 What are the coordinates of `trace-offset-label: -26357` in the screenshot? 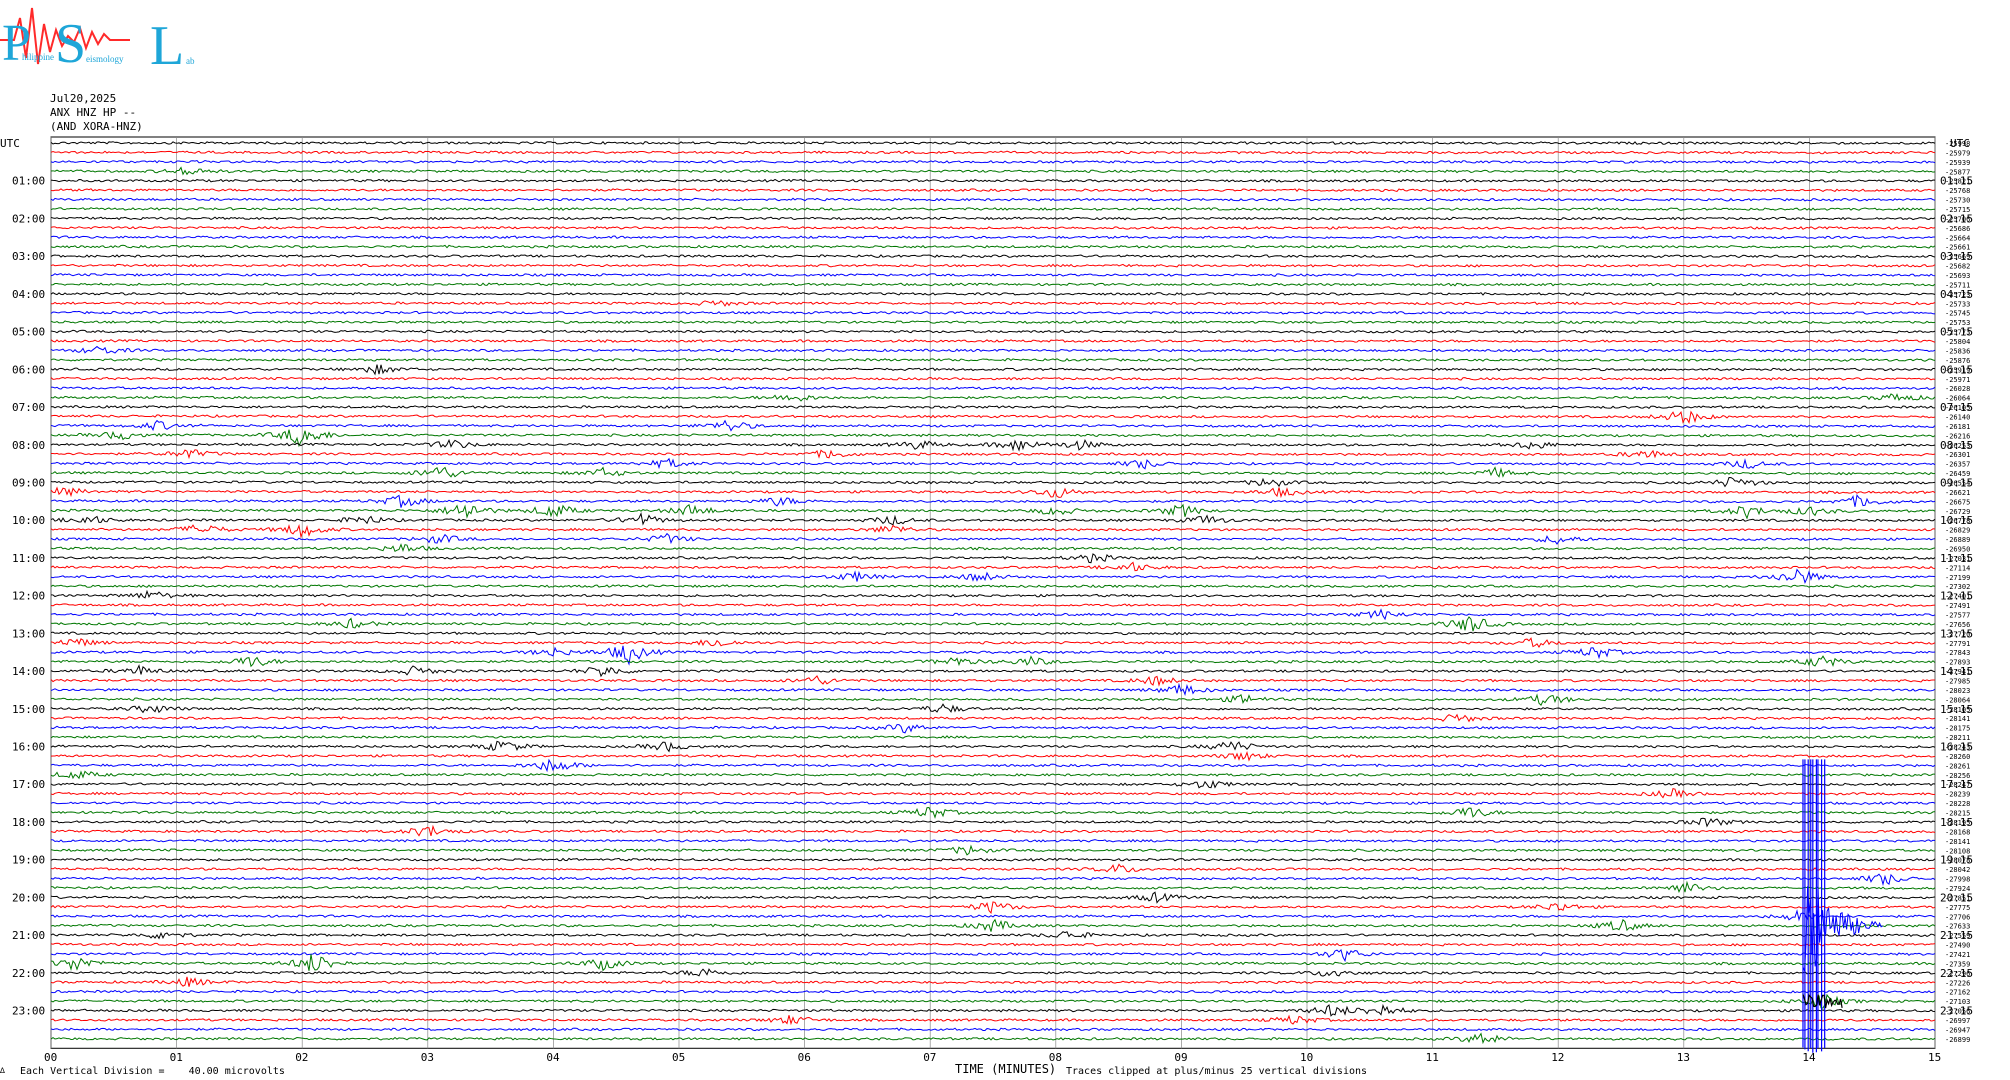 It's located at (1957, 465).